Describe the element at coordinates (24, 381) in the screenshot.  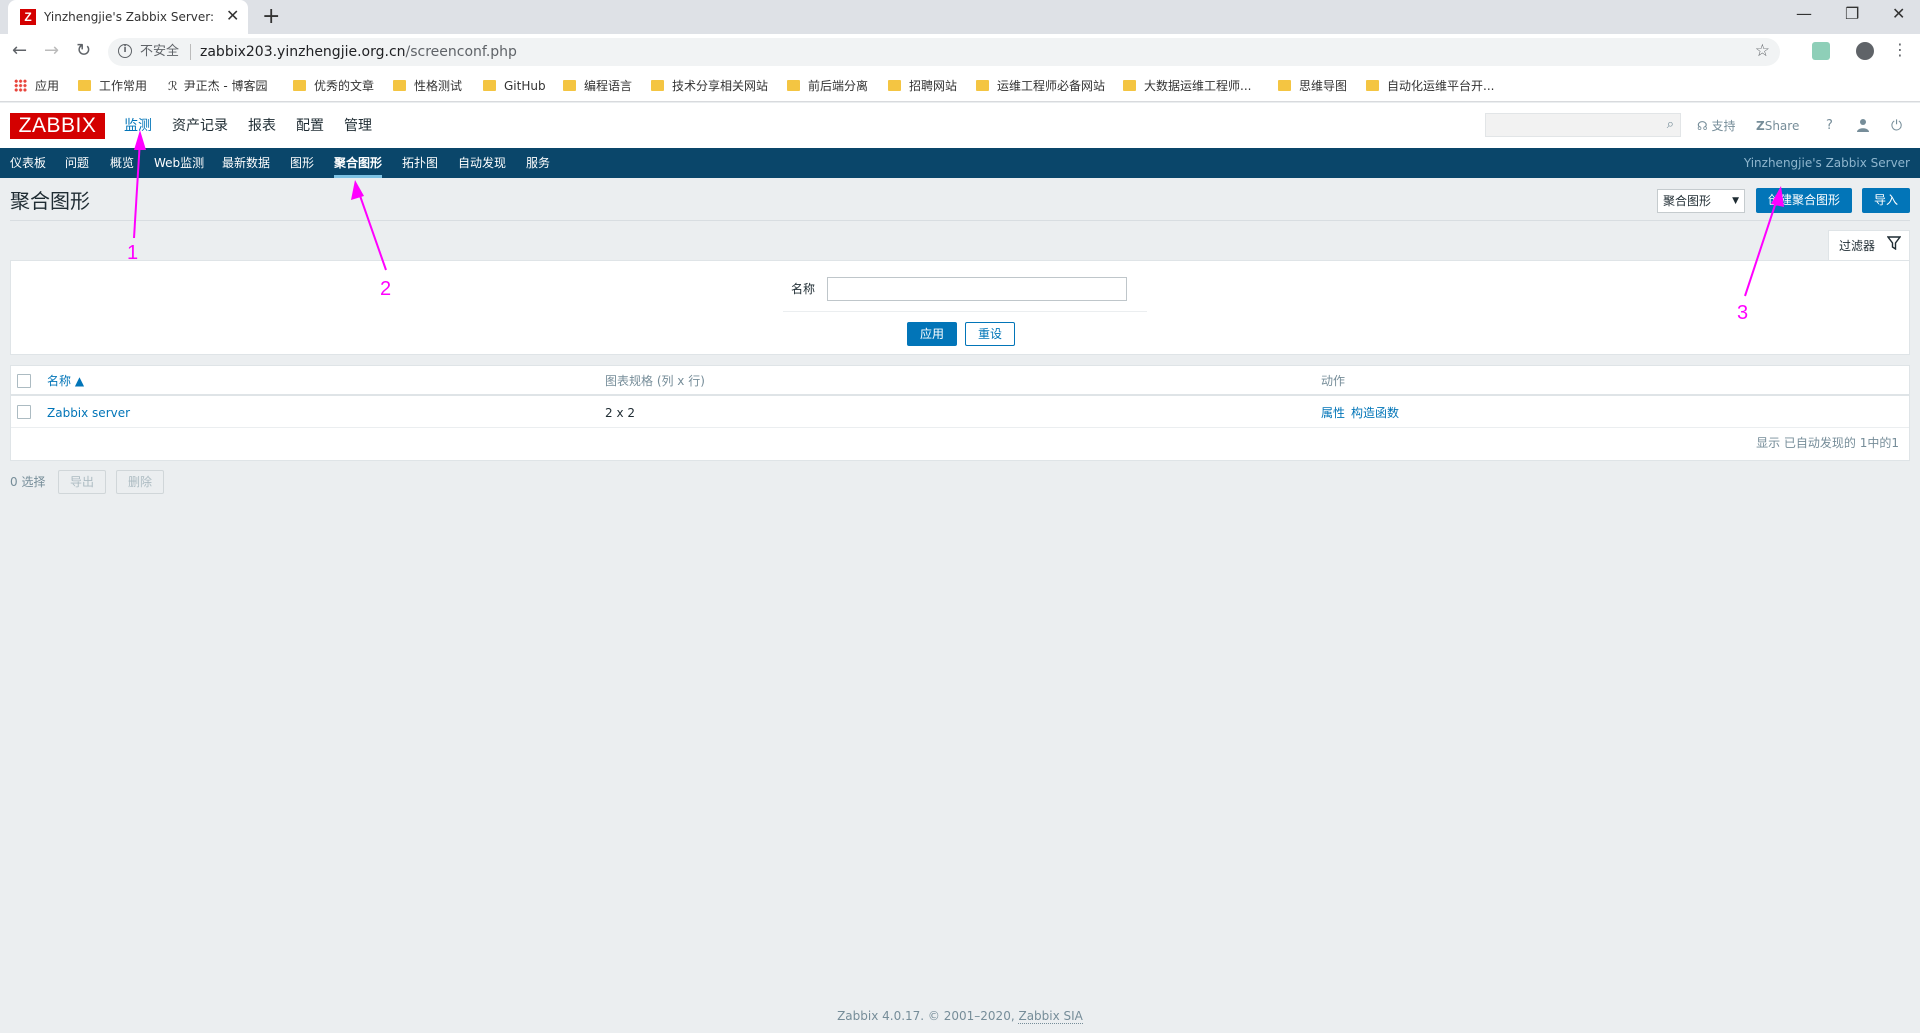
I see `select-all-checkbox` at that location.